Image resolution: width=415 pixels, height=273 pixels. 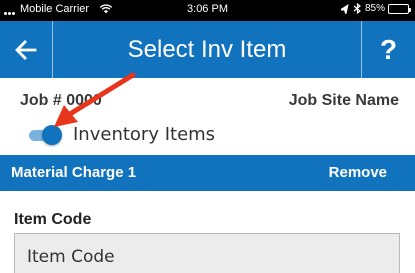 What do you see at coordinates (207, 173) in the screenshot?
I see `material-charge-header: Material Charge 1 Remove` at bounding box center [207, 173].